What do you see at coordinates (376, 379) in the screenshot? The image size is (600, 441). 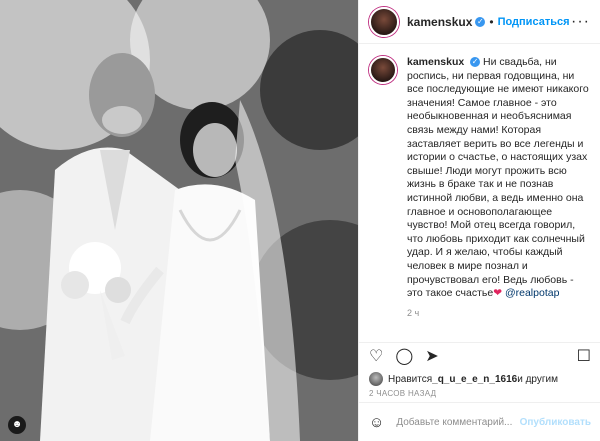 I see `liker-avatar` at bounding box center [376, 379].